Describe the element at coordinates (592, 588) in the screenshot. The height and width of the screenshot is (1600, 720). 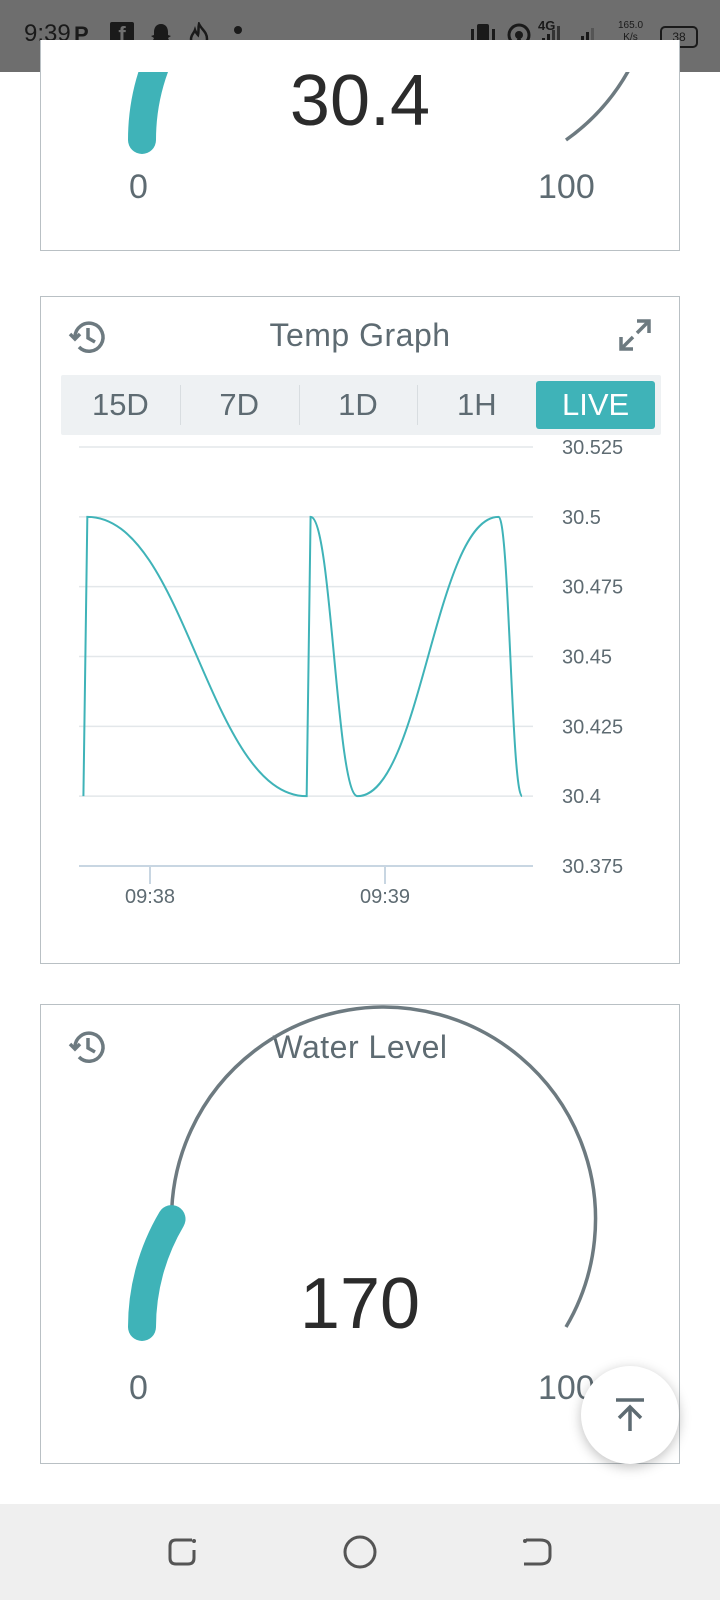
I see `y-tick-label: 30.475` at that location.